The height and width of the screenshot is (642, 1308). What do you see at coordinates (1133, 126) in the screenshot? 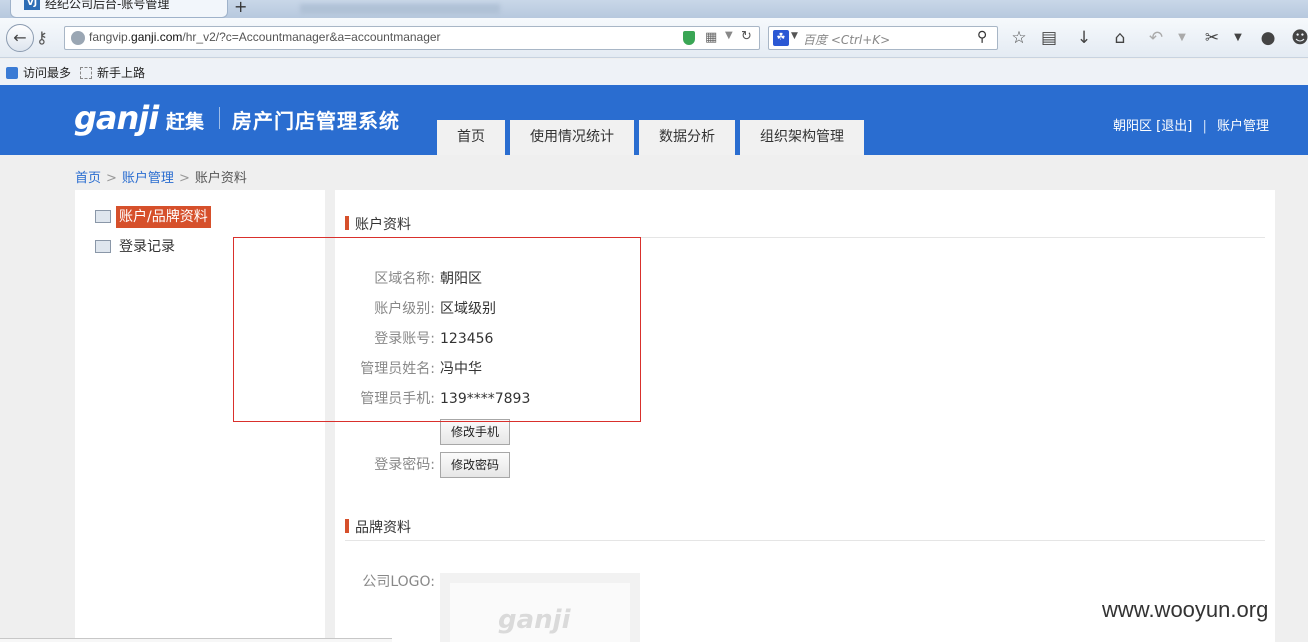
I see `user-area: 朝阳区` at bounding box center [1133, 126].